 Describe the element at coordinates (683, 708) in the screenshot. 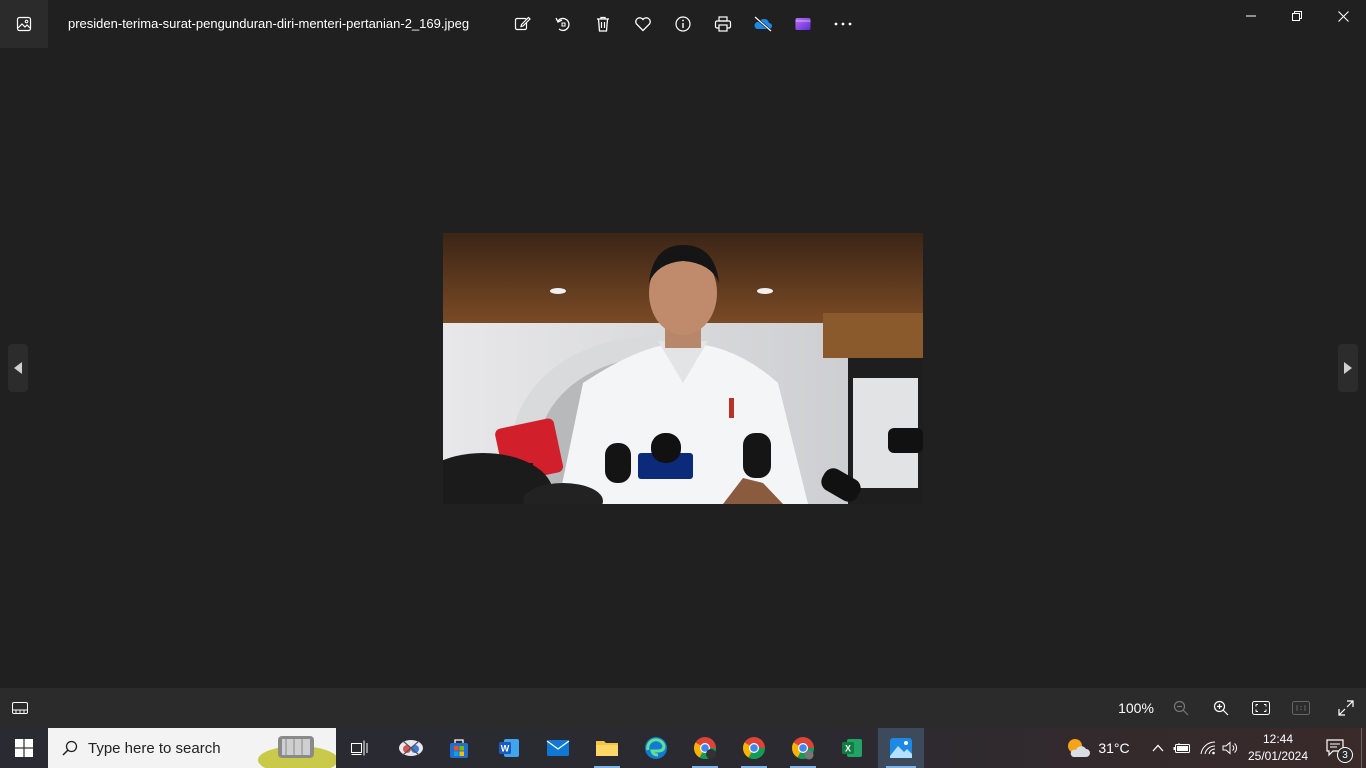

I see `status-bar: 100%` at that location.